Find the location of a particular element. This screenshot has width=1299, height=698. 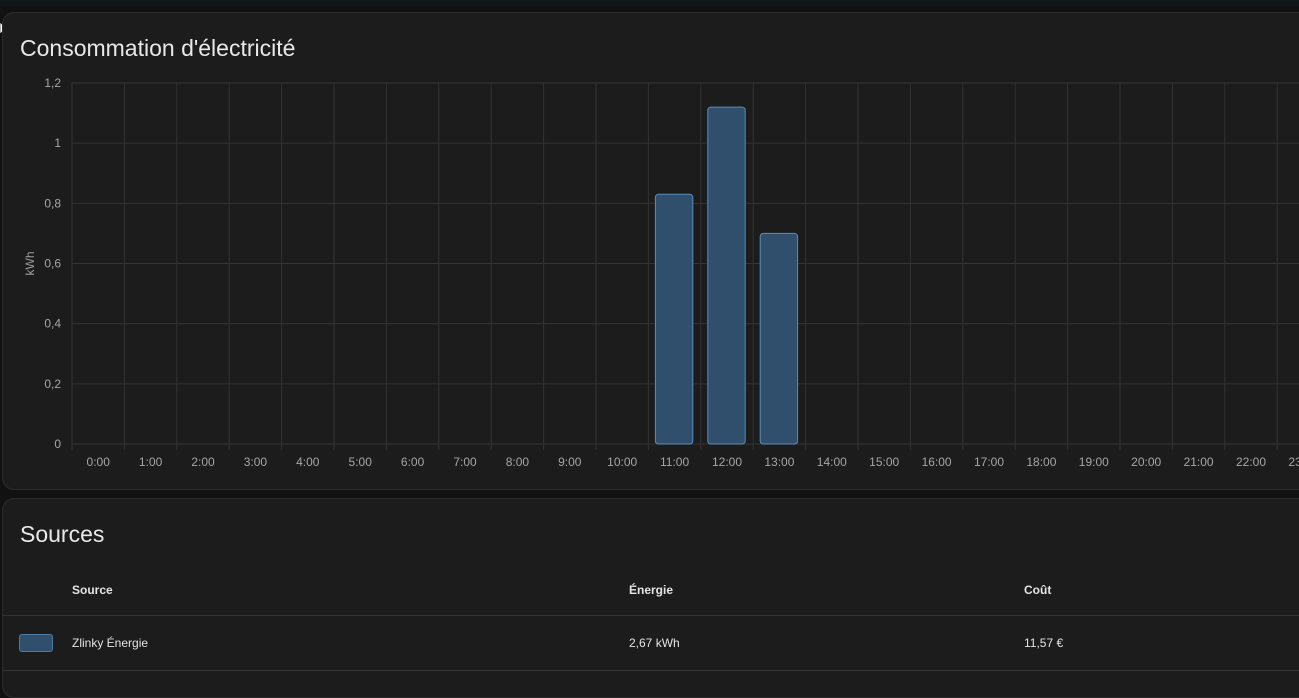

source-energy-cell: 2,67 kWh is located at coordinates (825, 643).